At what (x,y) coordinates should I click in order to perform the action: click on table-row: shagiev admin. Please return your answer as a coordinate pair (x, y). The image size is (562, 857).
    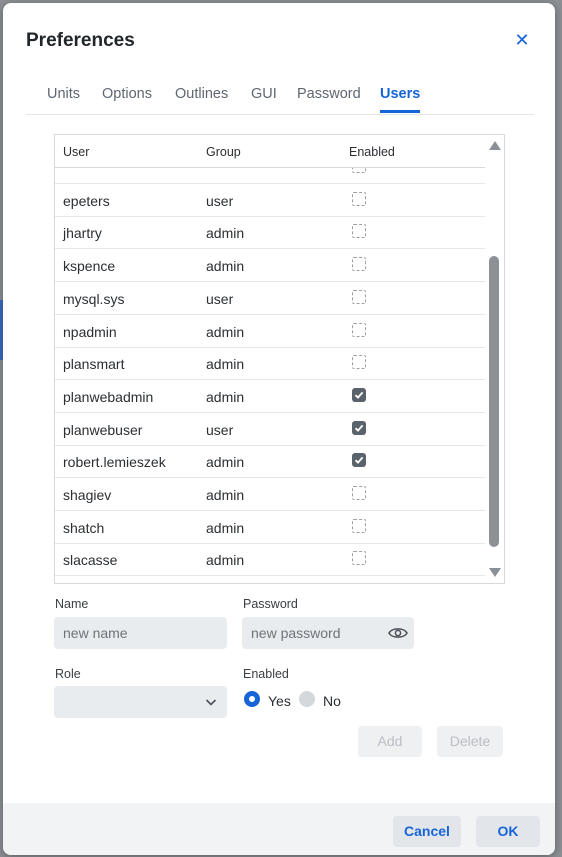
    Looking at the image, I should click on (270, 494).